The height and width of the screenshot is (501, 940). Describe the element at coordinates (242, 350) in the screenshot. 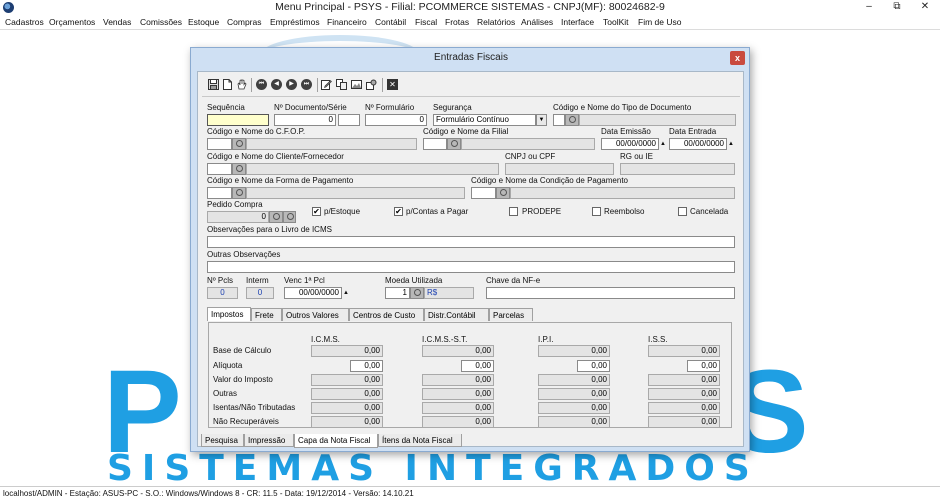

I see `row-base-calculo-label: Base de Cálculo` at that location.